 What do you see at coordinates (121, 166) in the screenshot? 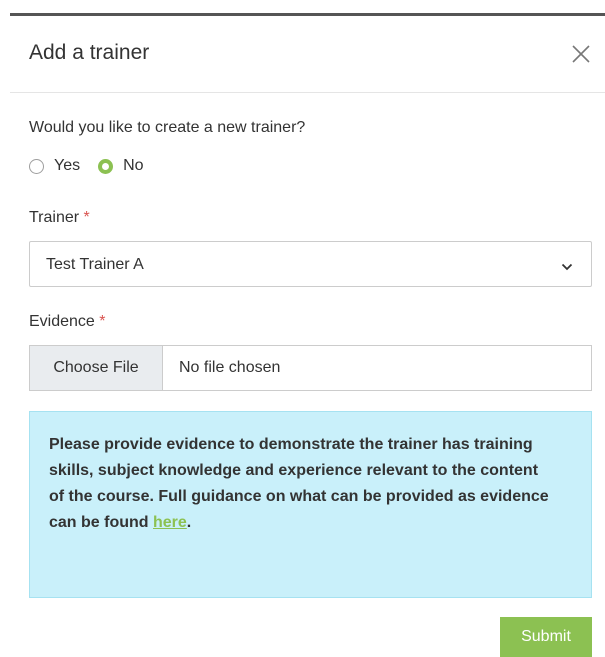
I see `radio-no: No` at bounding box center [121, 166].